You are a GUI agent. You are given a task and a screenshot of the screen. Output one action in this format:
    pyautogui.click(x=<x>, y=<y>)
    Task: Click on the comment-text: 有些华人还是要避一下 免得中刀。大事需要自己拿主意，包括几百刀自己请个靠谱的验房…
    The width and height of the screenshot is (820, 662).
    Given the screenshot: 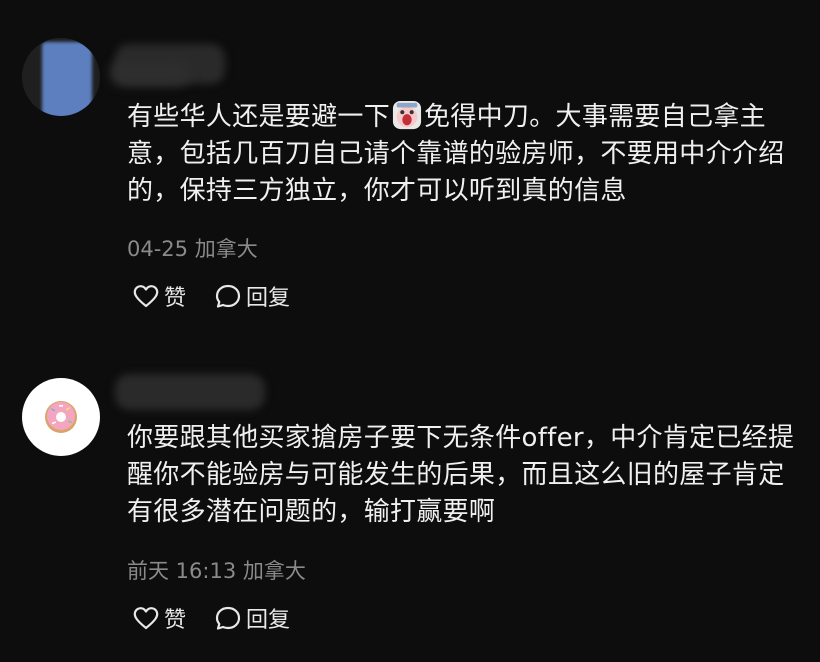 What is the action you would take?
    pyautogui.click(x=467, y=154)
    